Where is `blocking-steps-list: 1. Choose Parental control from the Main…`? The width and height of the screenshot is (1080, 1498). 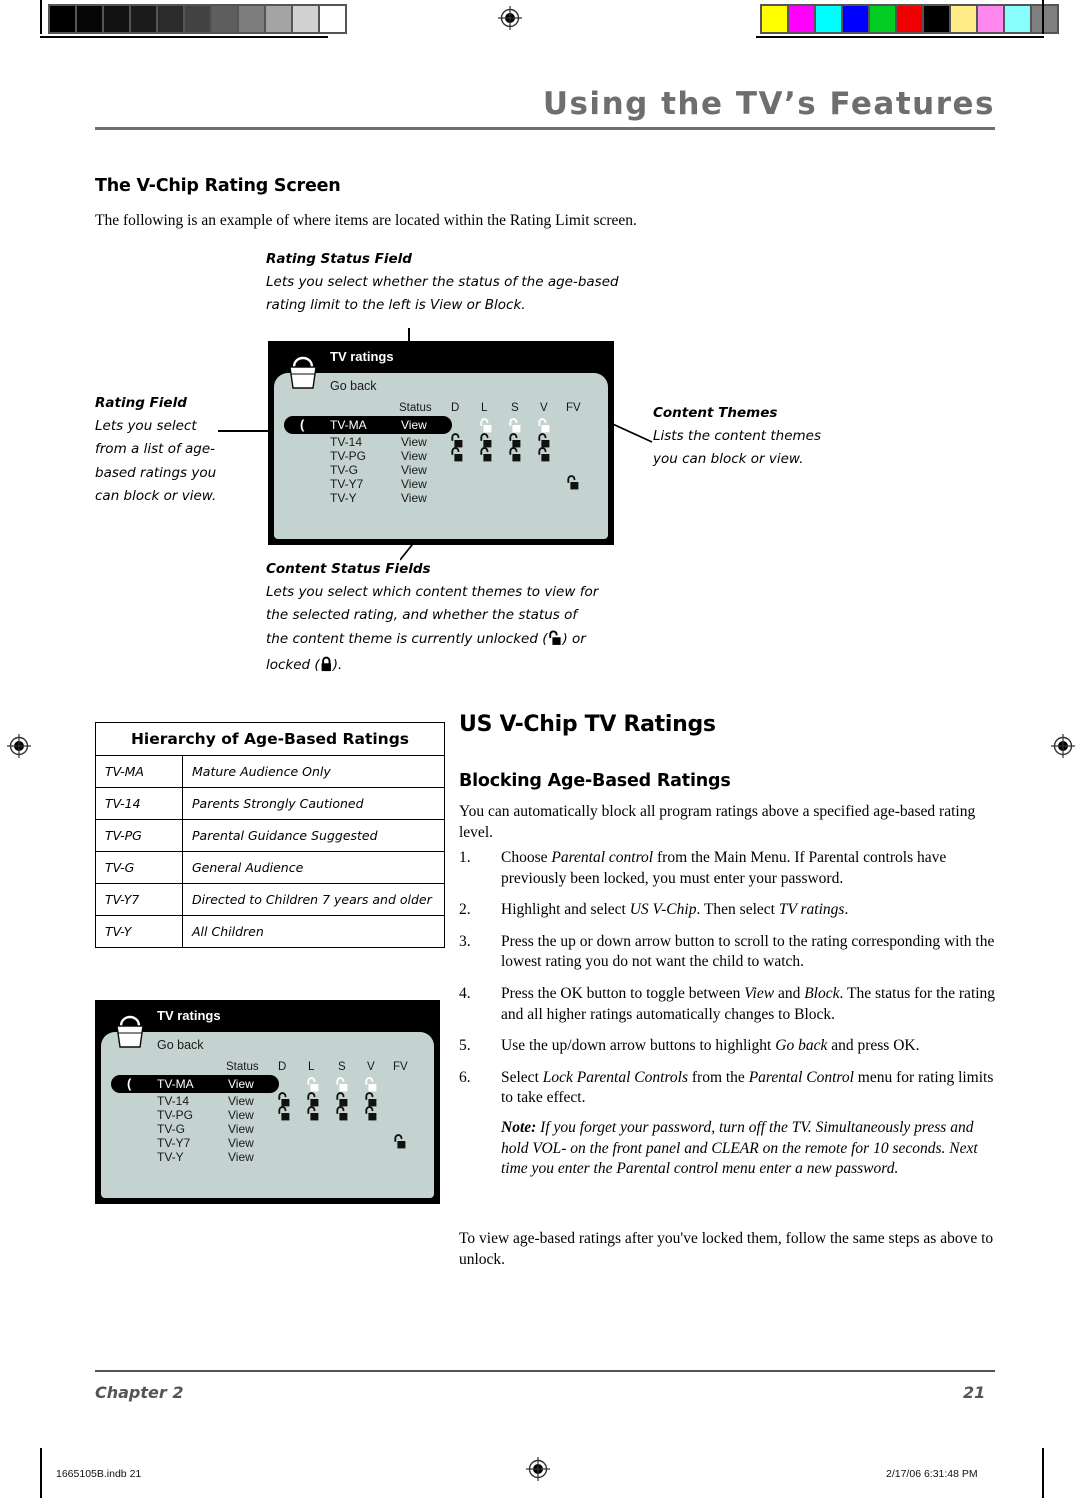 blocking-steps-list: 1. Choose Parental control from the Main… is located at coordinates (729, 1019).